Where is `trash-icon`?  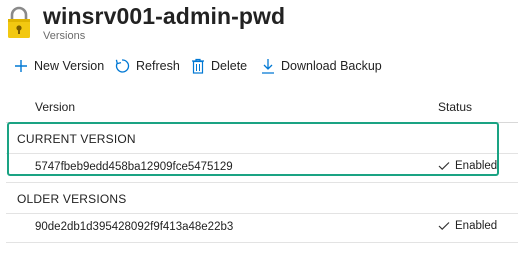 trash-icon is located at coordinates (198, 66).